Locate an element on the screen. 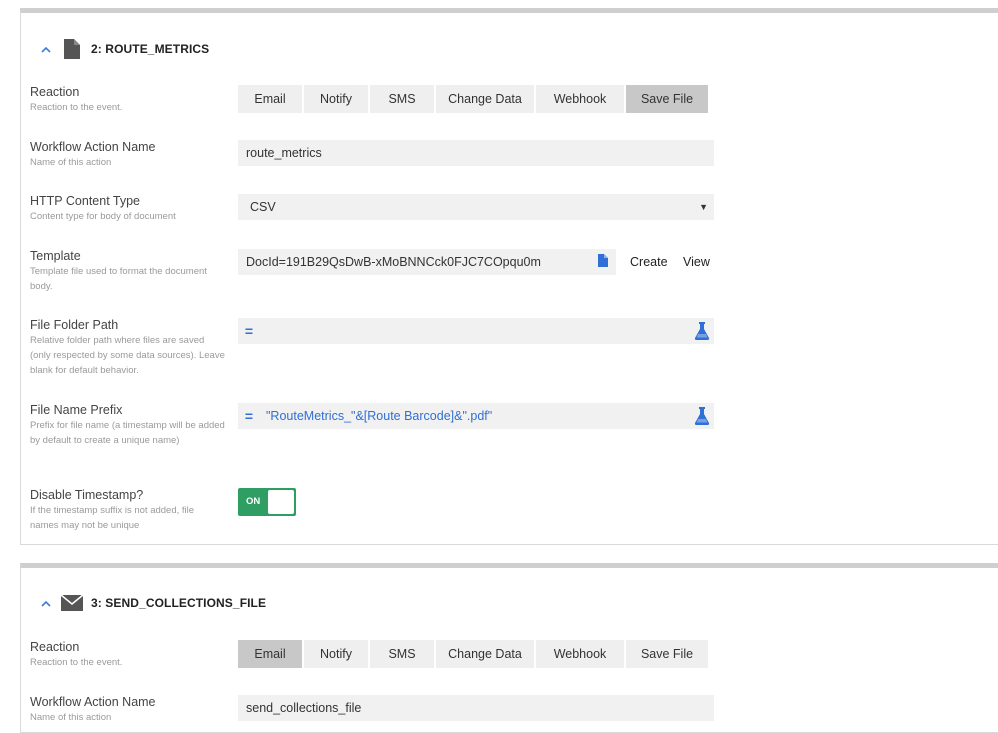 The width and height of the screenshot is (998, 733). template-create-button: Create is located at coordinates (649, 262).